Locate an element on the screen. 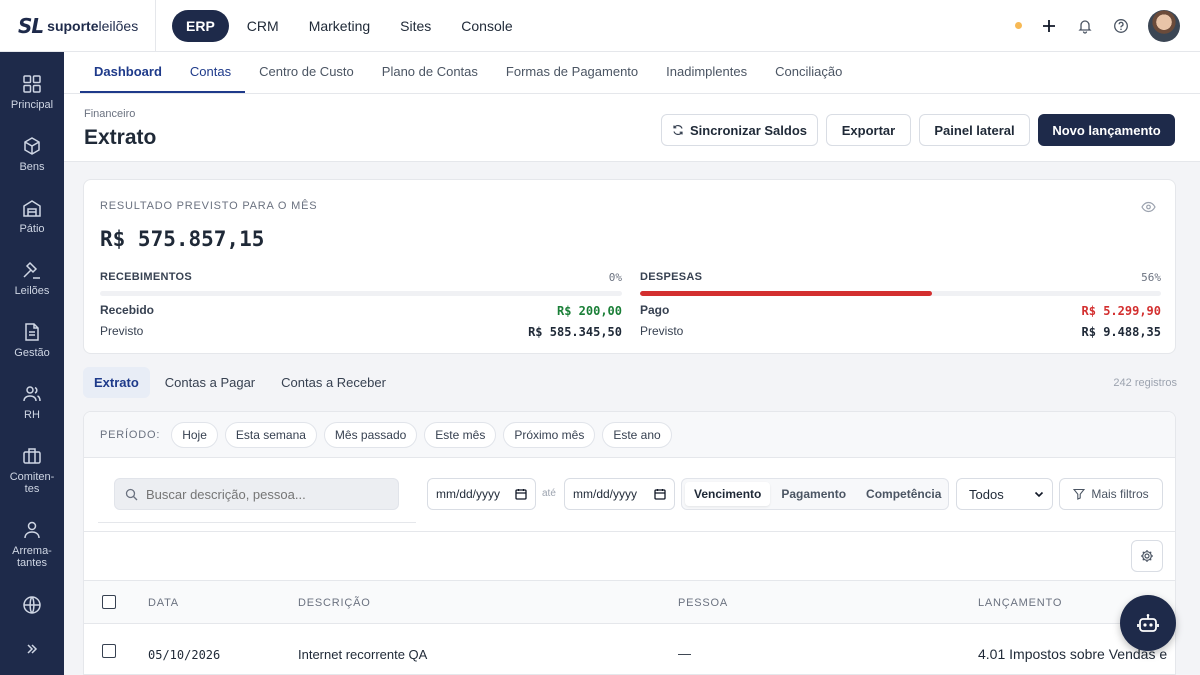 This screenshot has width=1200, height=675. sync-balances-button: Sincronizar Saldos is located at coordinates (739, 130).